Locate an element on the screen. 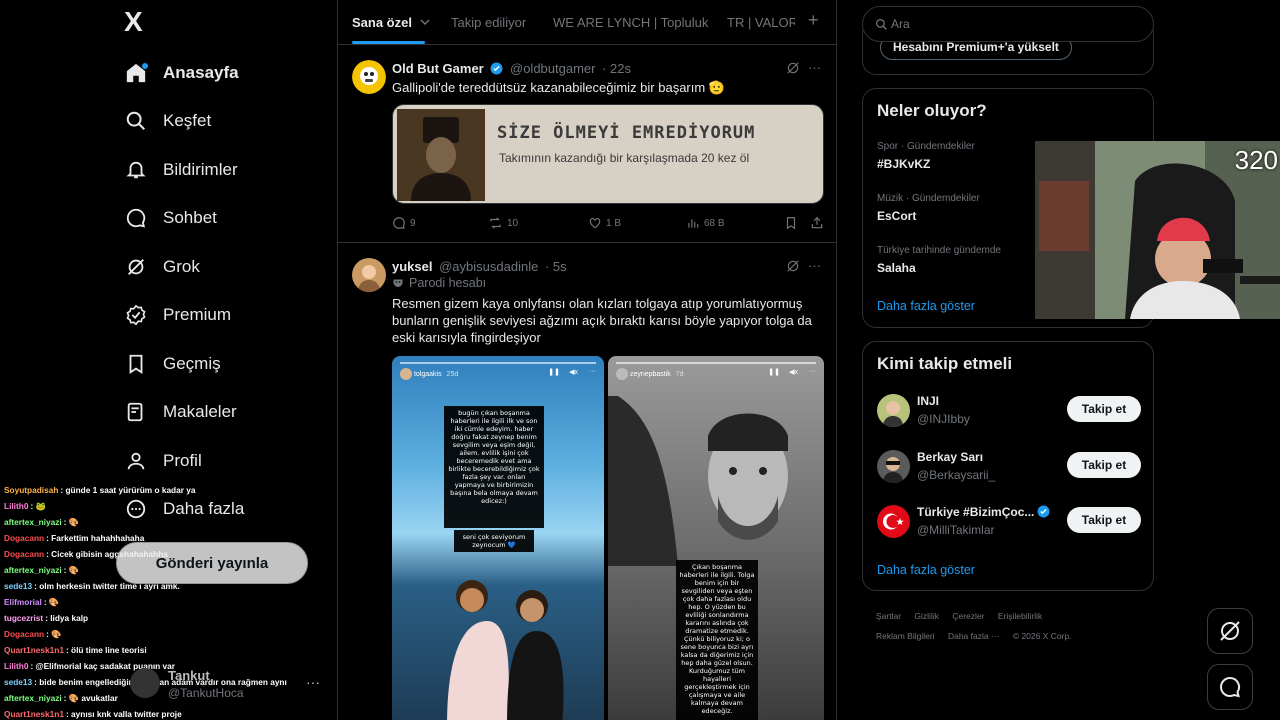 The image size is (1280, 720). footer-link-more: Daha fazla ··· is located at coordinates (974, 636).